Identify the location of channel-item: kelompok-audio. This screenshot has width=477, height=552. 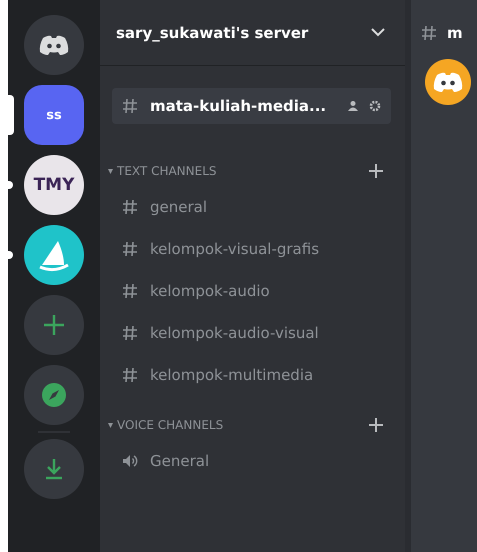
(251, 291).